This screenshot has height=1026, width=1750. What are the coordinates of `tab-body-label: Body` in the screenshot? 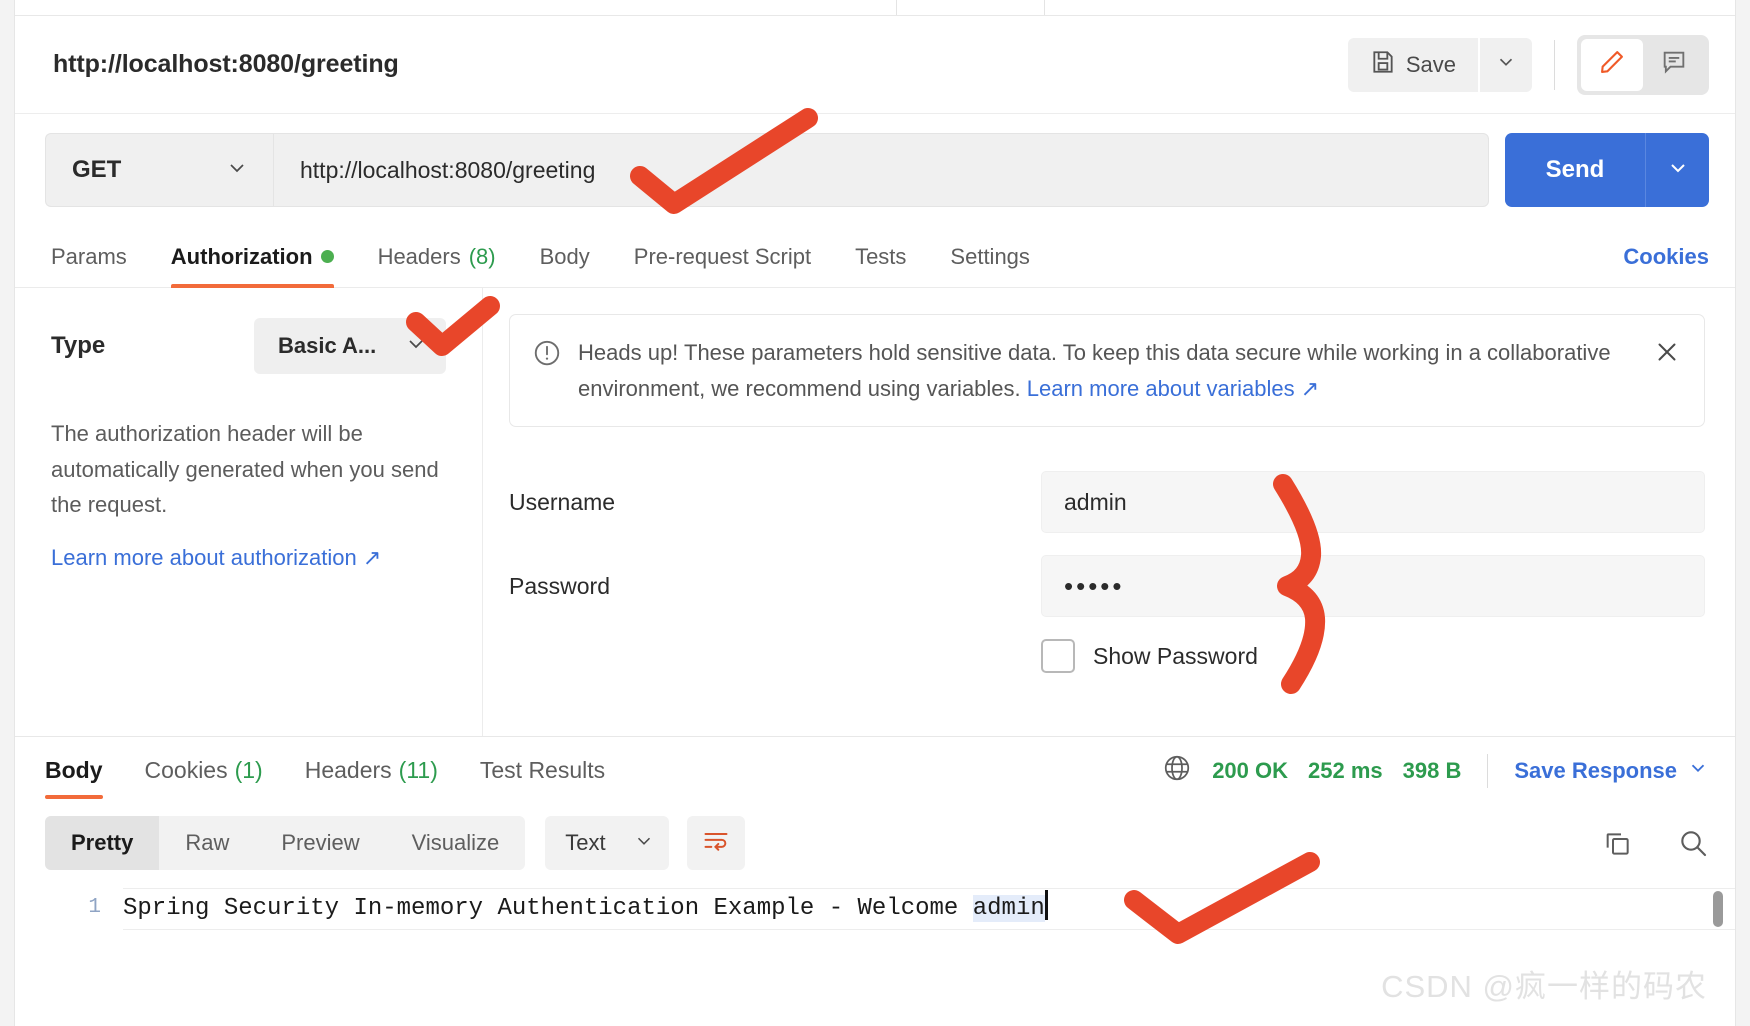 It's located at (564, 256).